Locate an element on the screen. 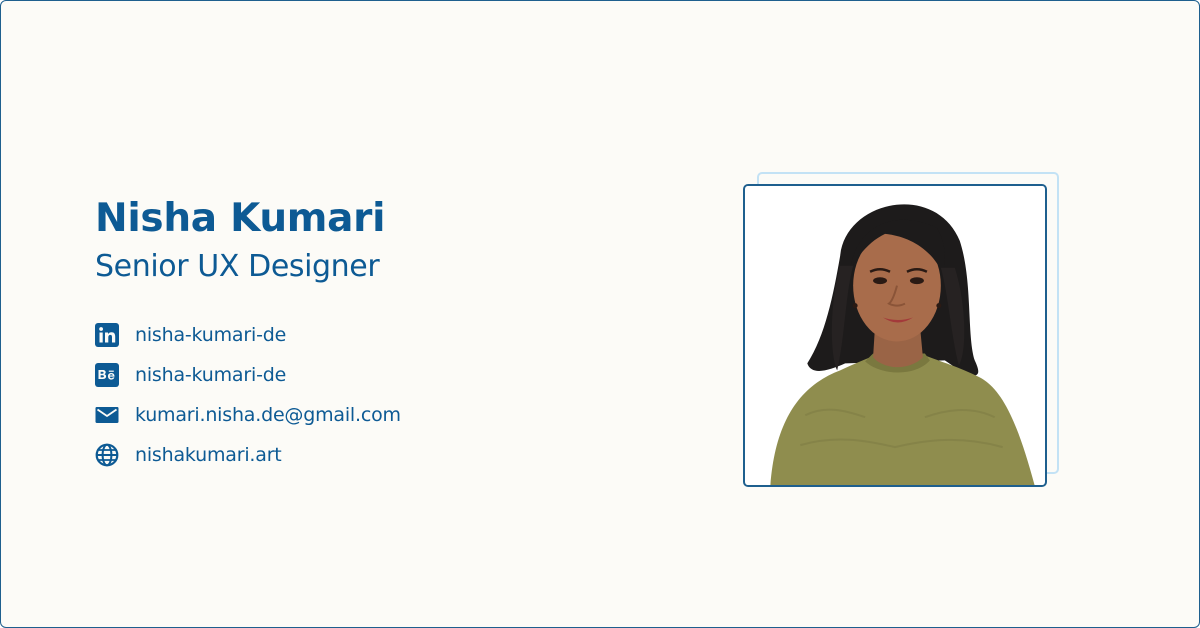 The height and width of the screenshot is (628, 1200). contact-behance: nisha-kumari-de is located at coordinates (248, 375).